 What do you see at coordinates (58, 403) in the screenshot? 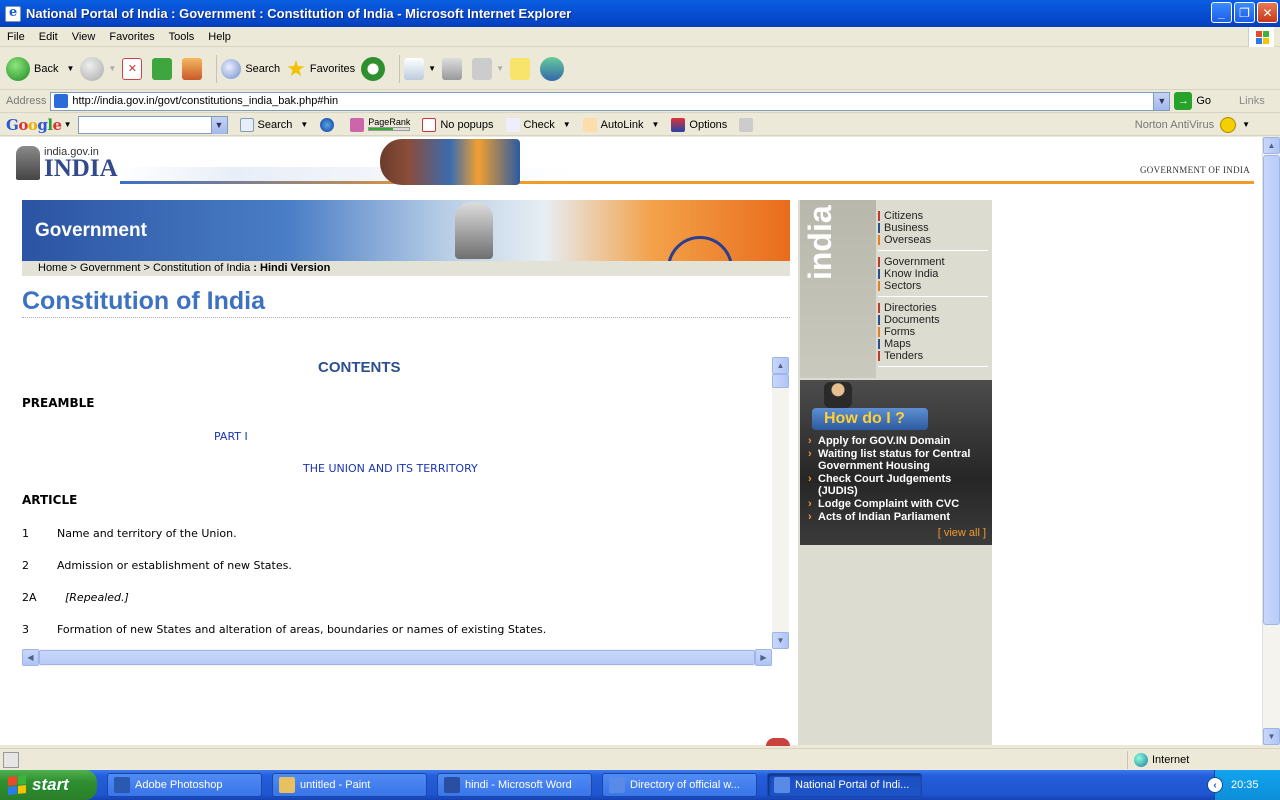
I see `preamble-heading: PREAMBLE` at bounding box center [58, 403].